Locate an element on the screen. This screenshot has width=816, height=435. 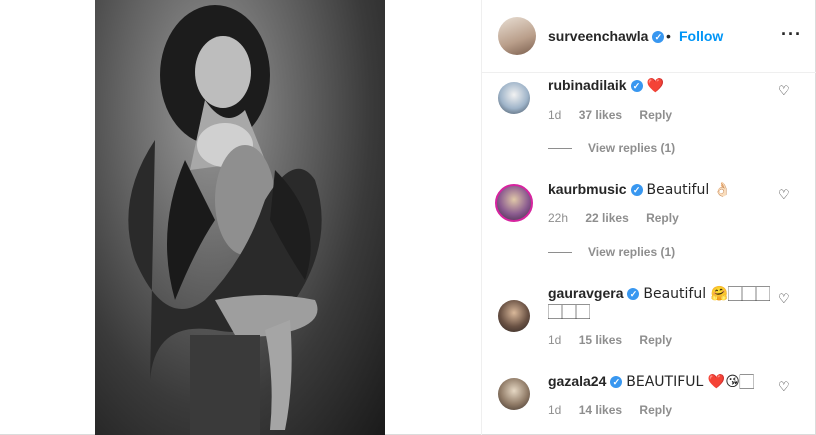
more-options-icon: ··· is located at coordinates (791, 34).